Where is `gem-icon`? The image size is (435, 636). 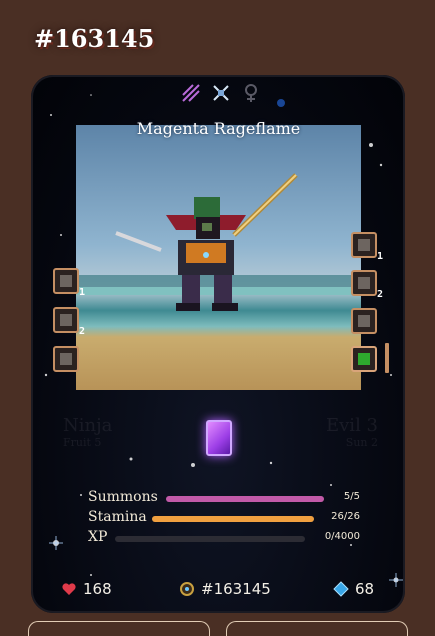
gem-icon is located at coordinates (219, 438).